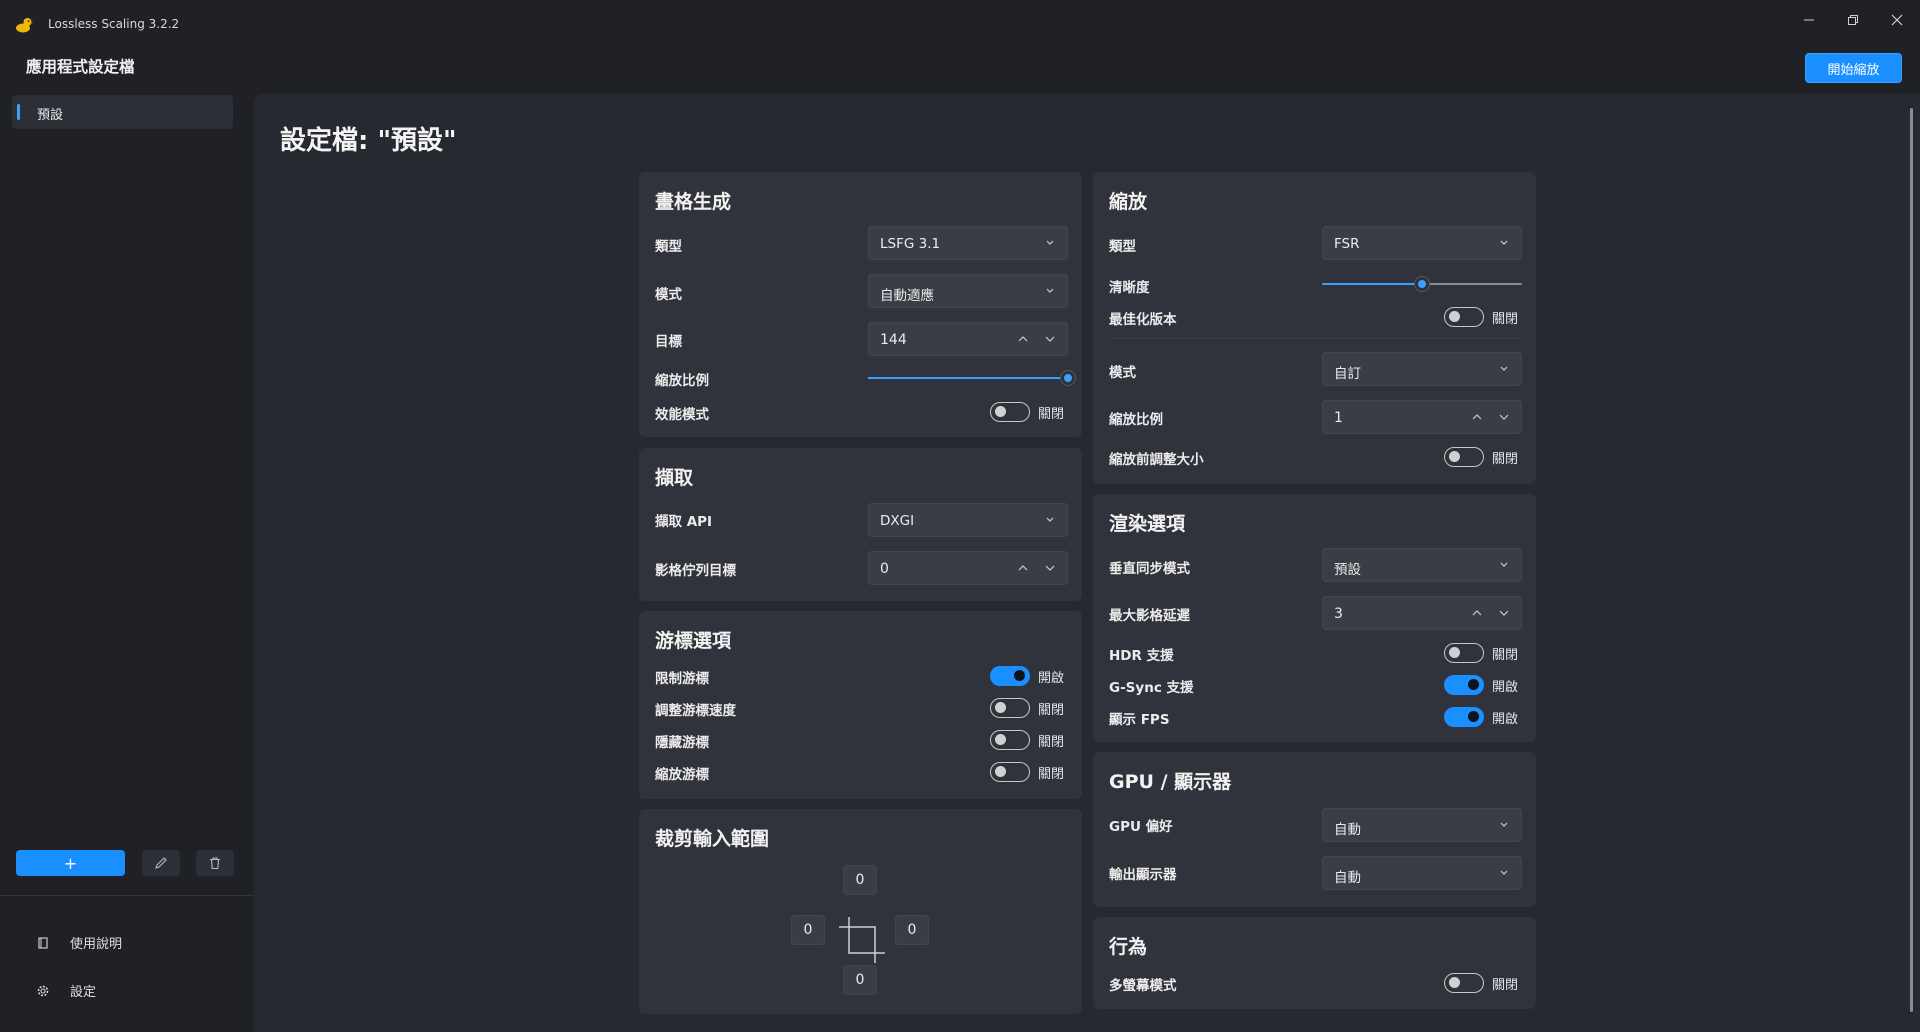 This screenshot has width=1920, height=1032. I want to click on fg-target-stepper: 144, so click(968, 339).